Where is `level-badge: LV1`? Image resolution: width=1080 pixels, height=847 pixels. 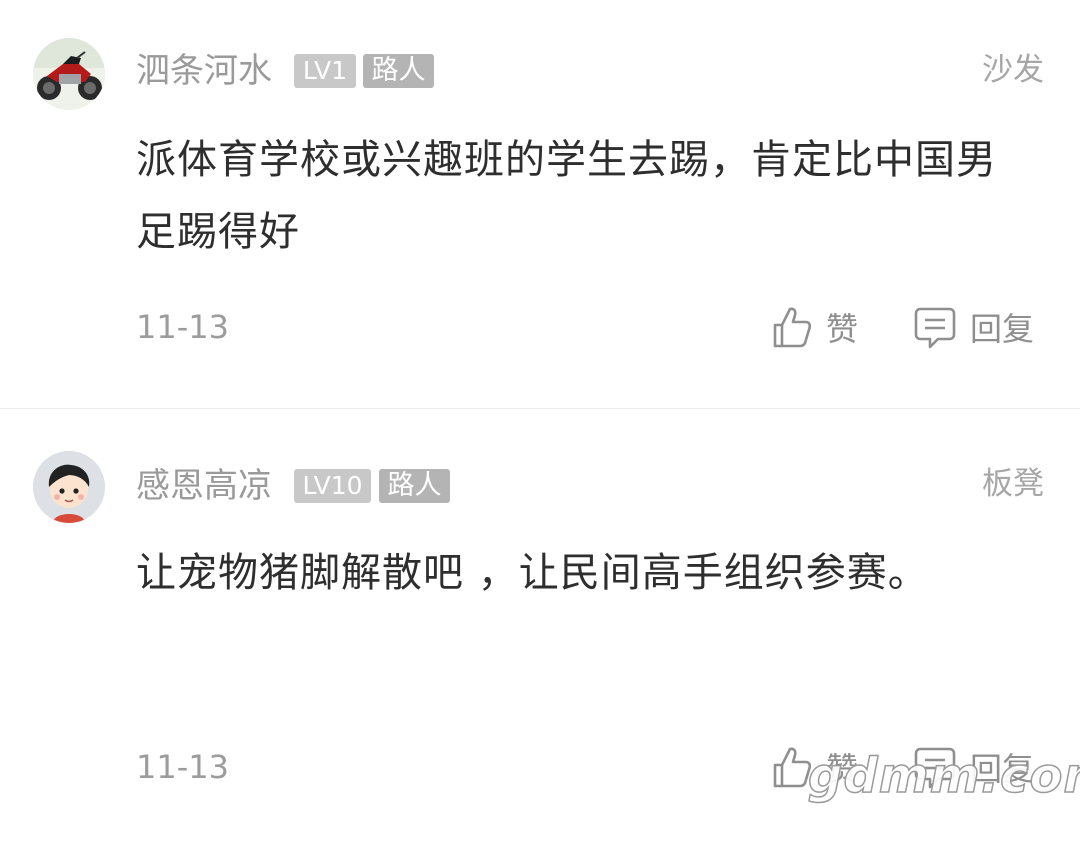
level-badge: LV1 is located at coordinates (325, 71).